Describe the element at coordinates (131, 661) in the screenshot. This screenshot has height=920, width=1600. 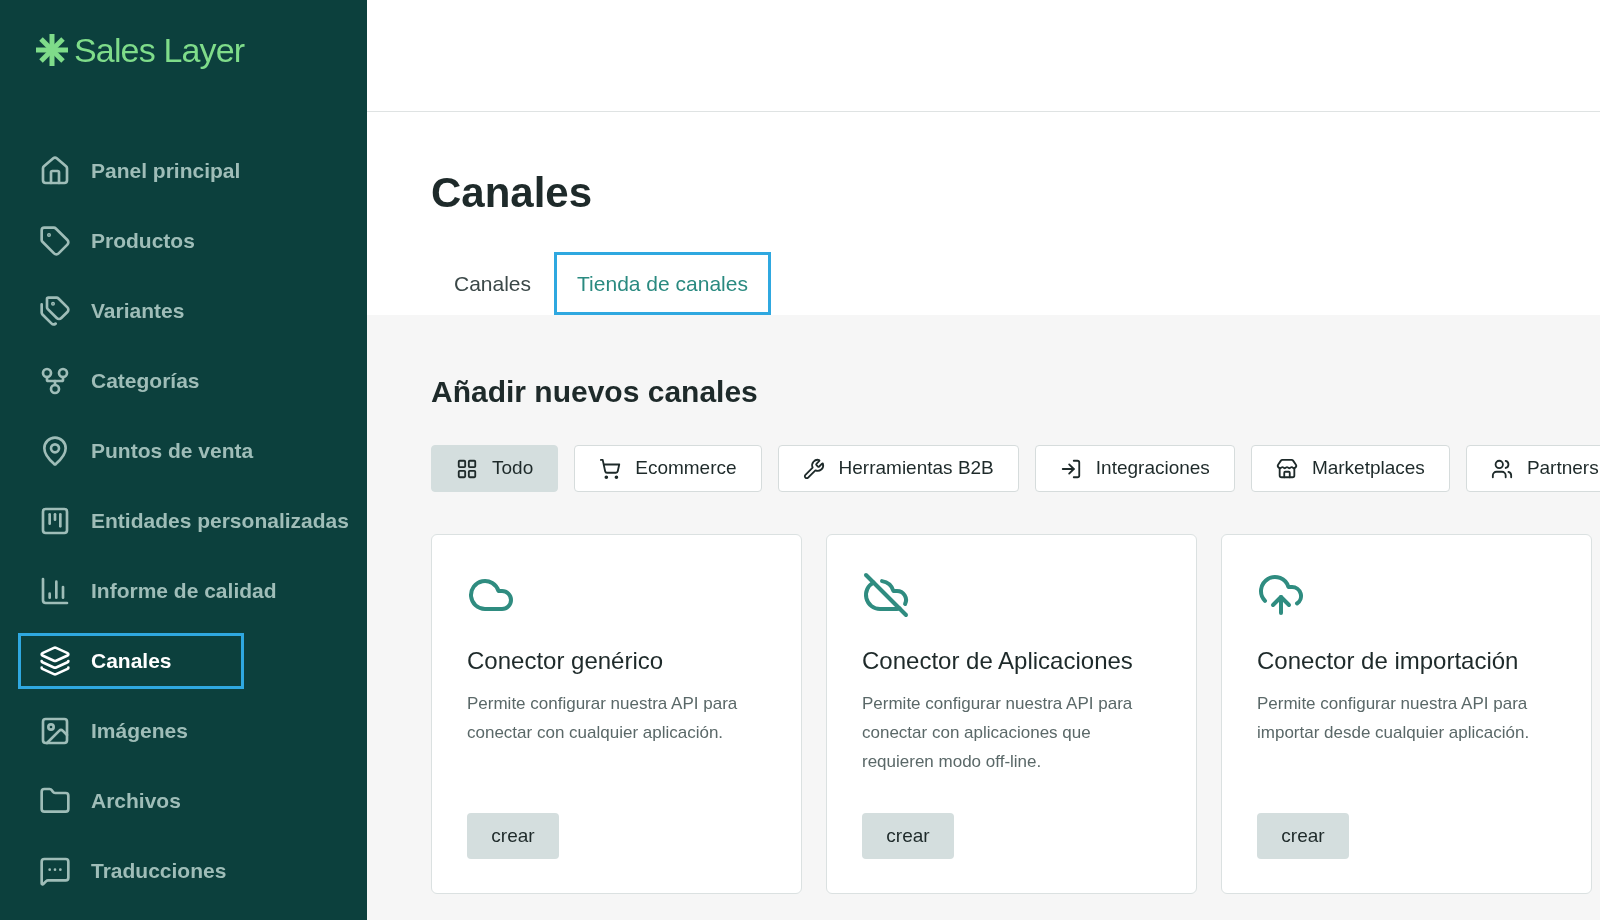
I see `sidebar-item: Canales` at that location.